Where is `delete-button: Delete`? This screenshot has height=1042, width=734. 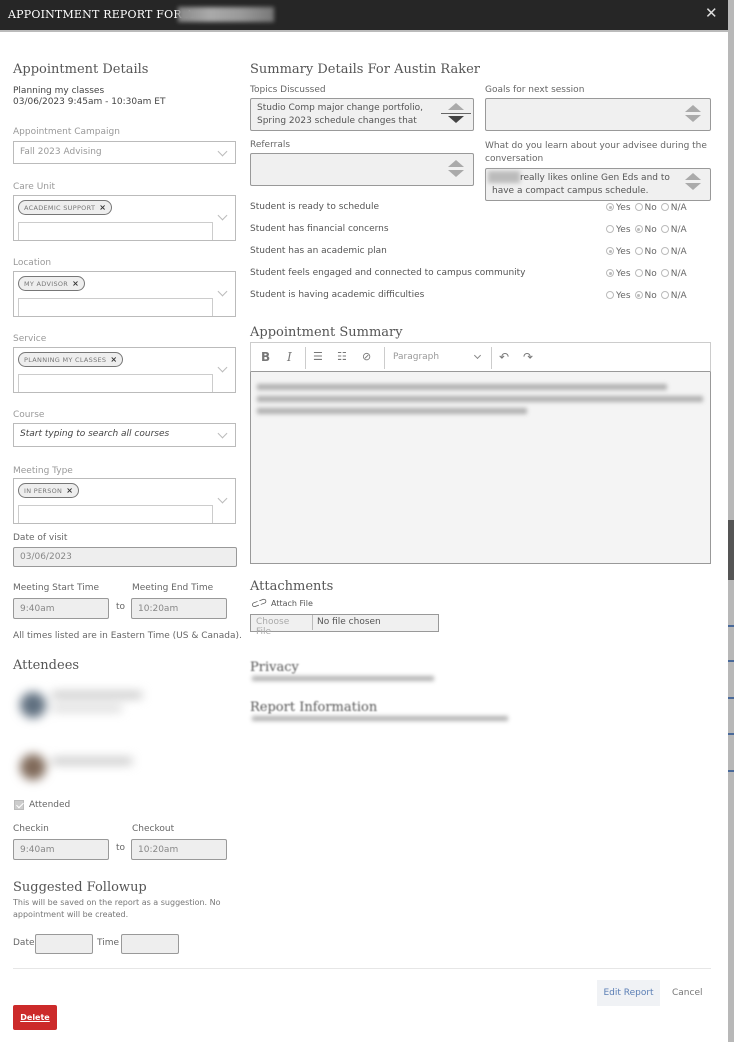 delete-button: Delete is located at coordinates (35, 1017).